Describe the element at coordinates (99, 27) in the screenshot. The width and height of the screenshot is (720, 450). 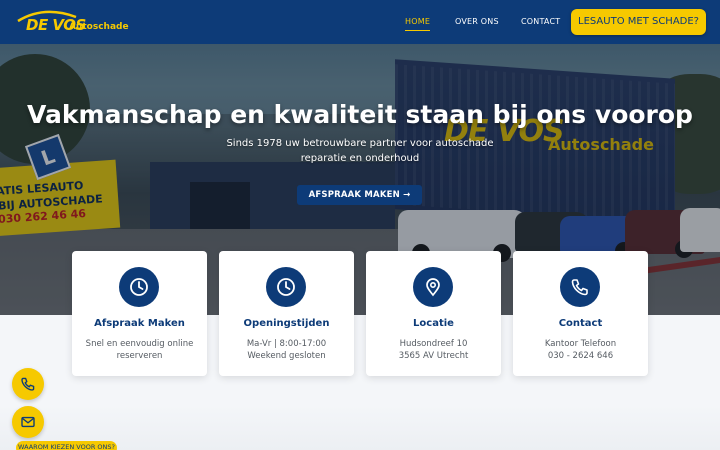
I see `logo-subtitle: Autoschade` at that location.